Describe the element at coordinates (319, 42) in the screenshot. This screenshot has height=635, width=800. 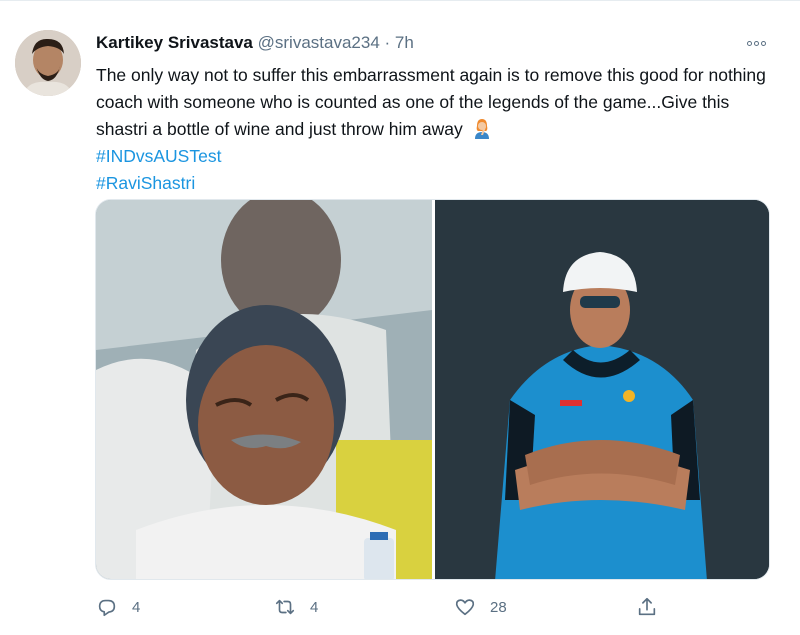
I see `author-handle: @srivastava234` at that location.